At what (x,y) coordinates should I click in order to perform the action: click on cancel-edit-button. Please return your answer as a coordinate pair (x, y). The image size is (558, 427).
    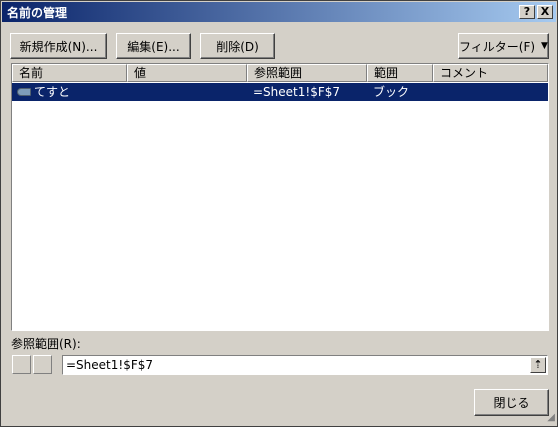
    Looking at the image, I should click on (21, 364).